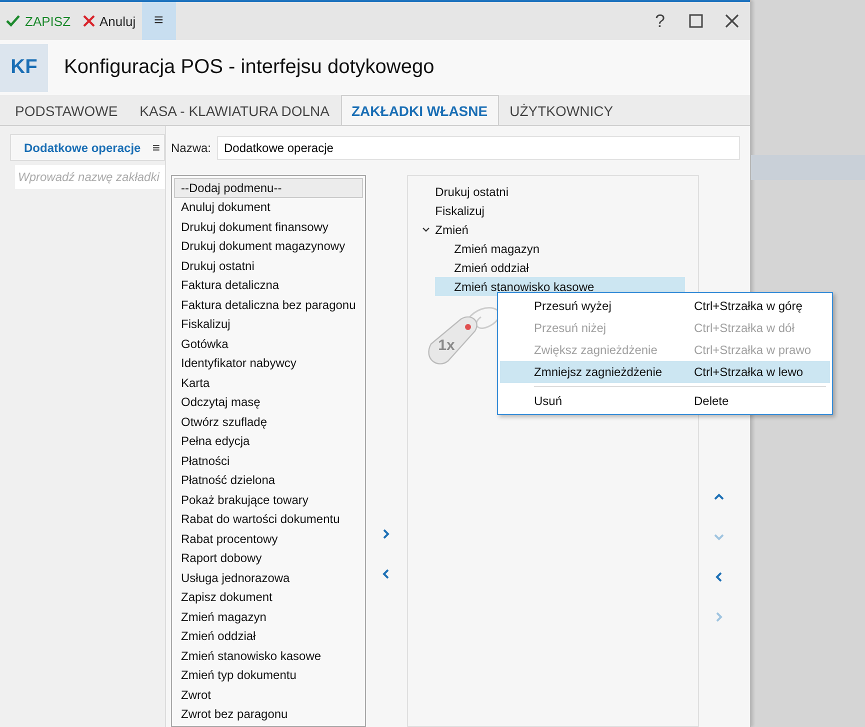  I want to click on menu-item-label: Usuń, so click(549, 401).